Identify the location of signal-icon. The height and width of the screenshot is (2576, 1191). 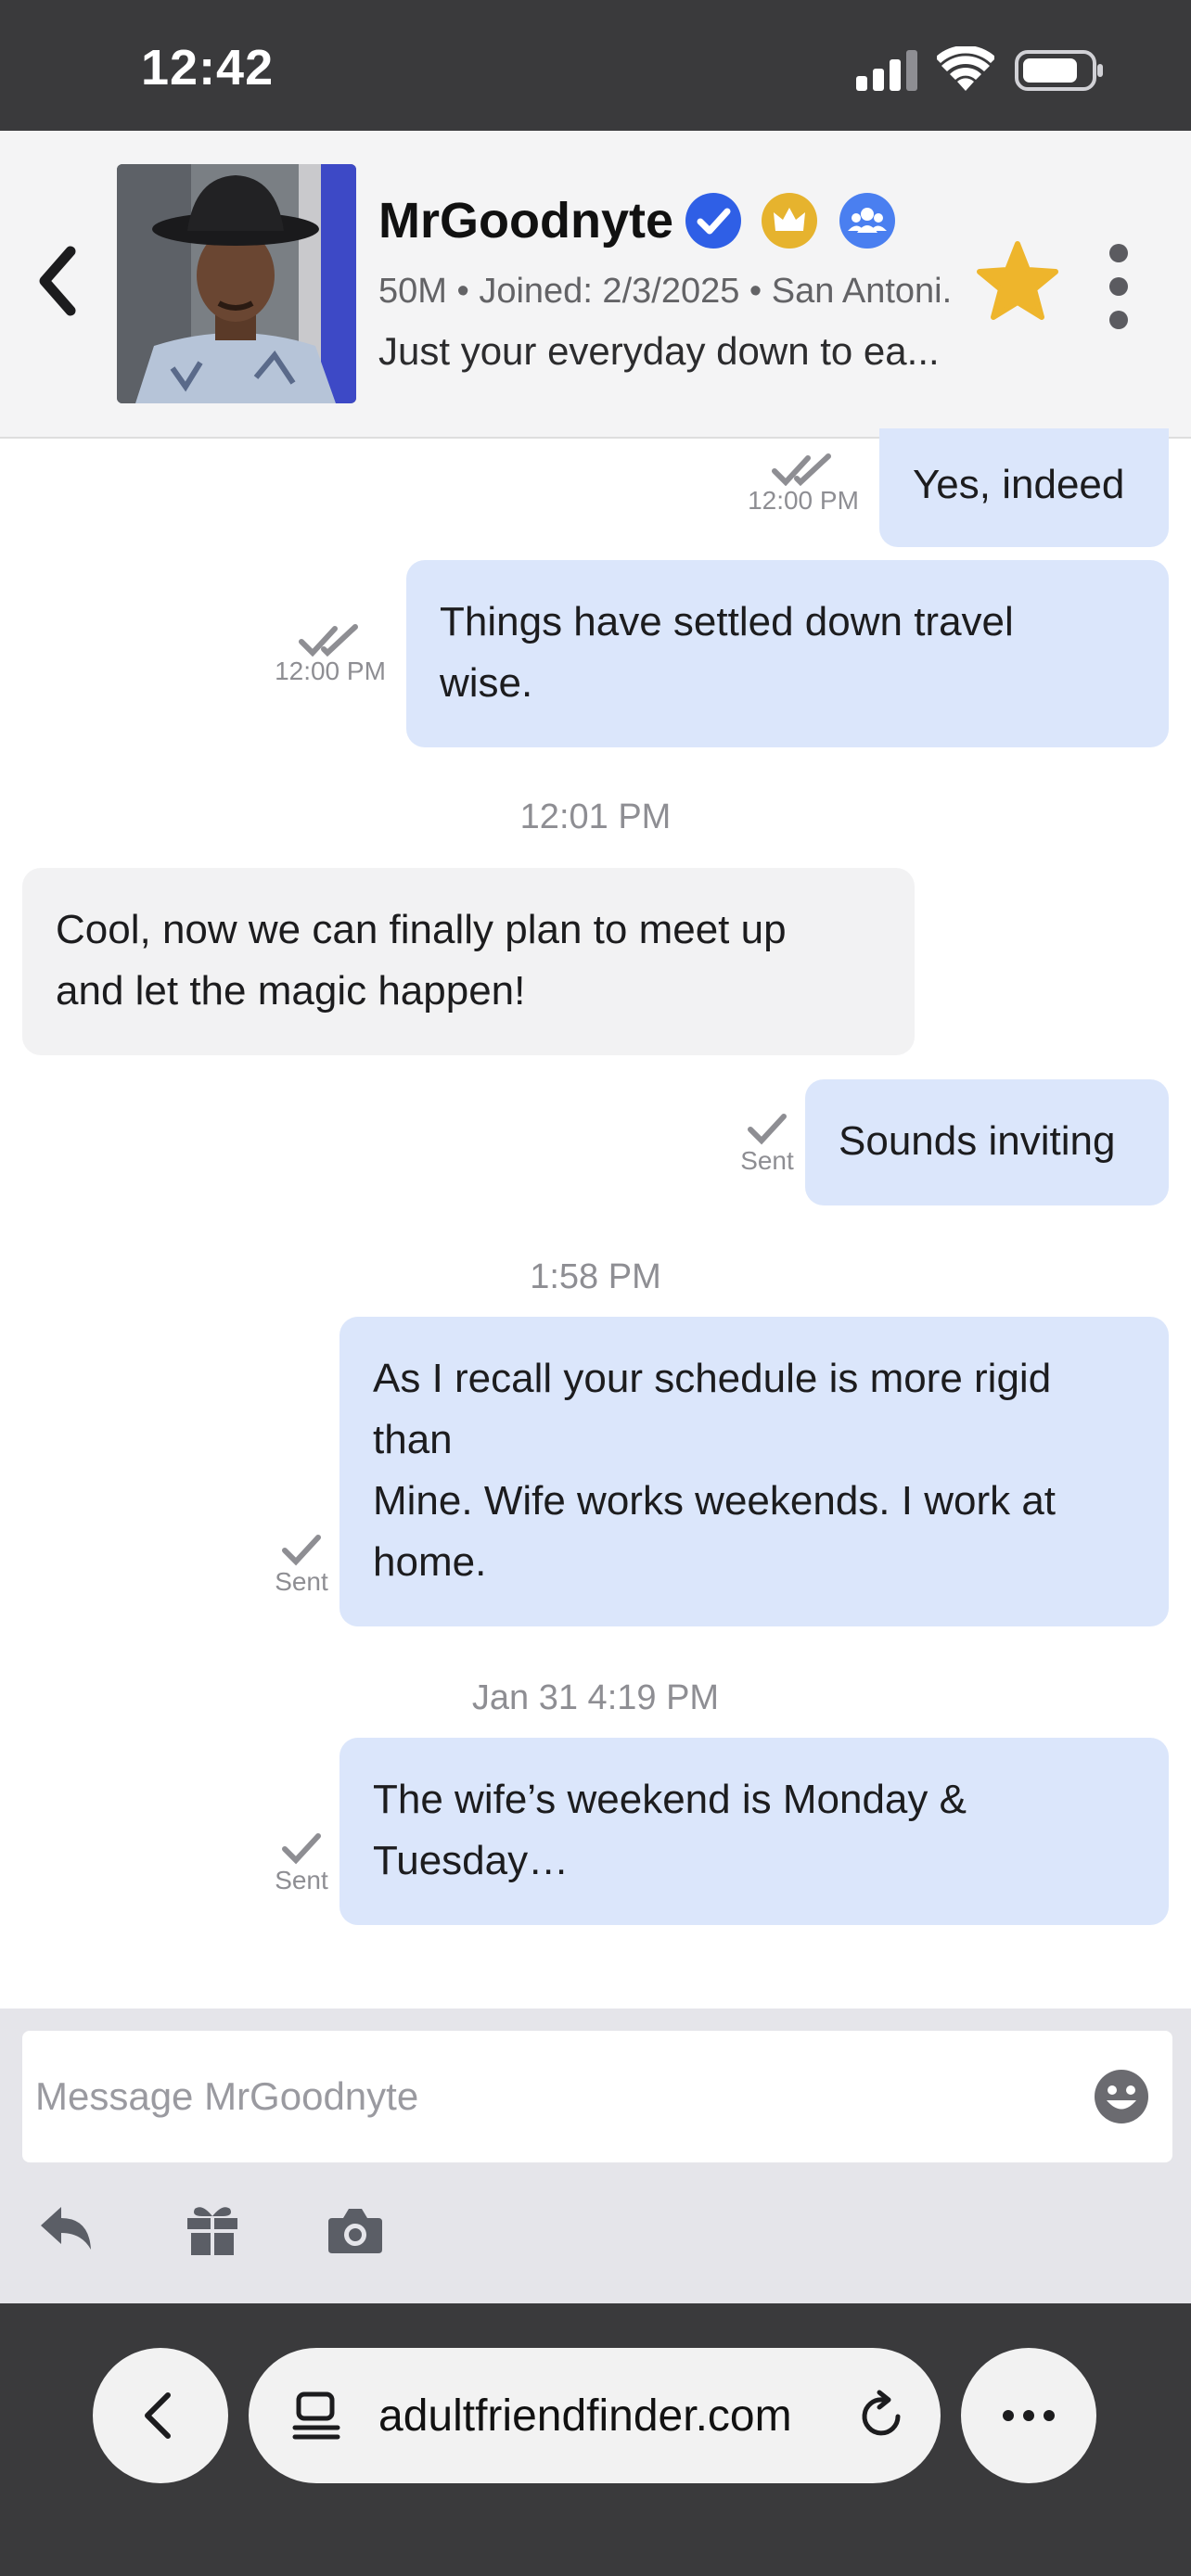
(886, 71).